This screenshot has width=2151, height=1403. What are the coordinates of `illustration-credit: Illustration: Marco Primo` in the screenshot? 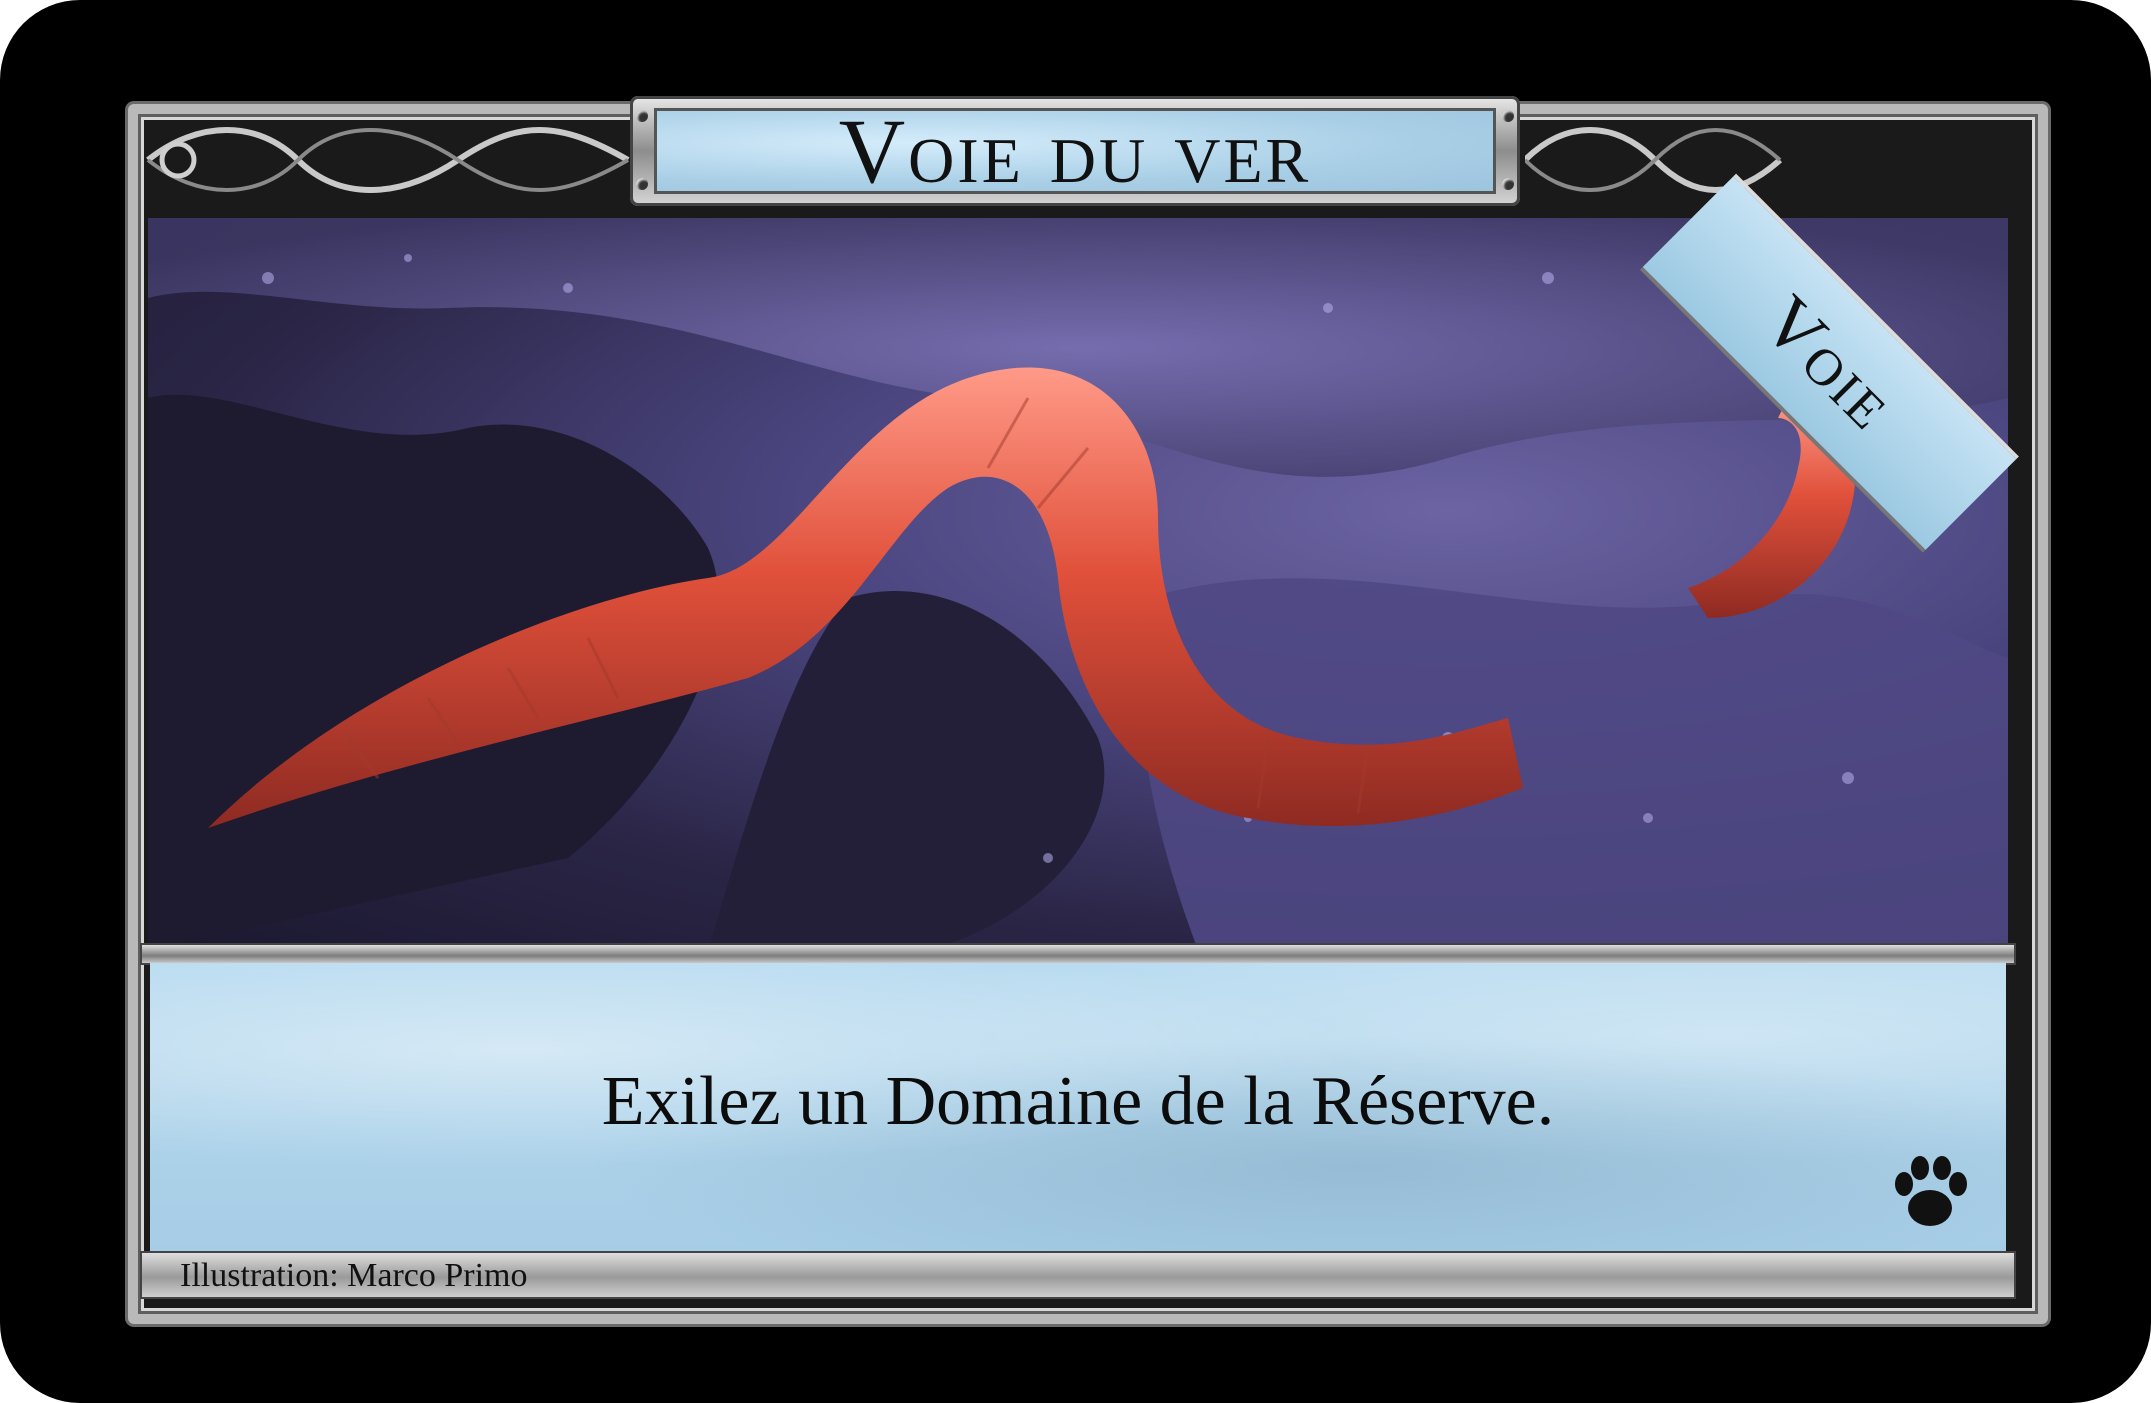 It's located at (354, 1275).